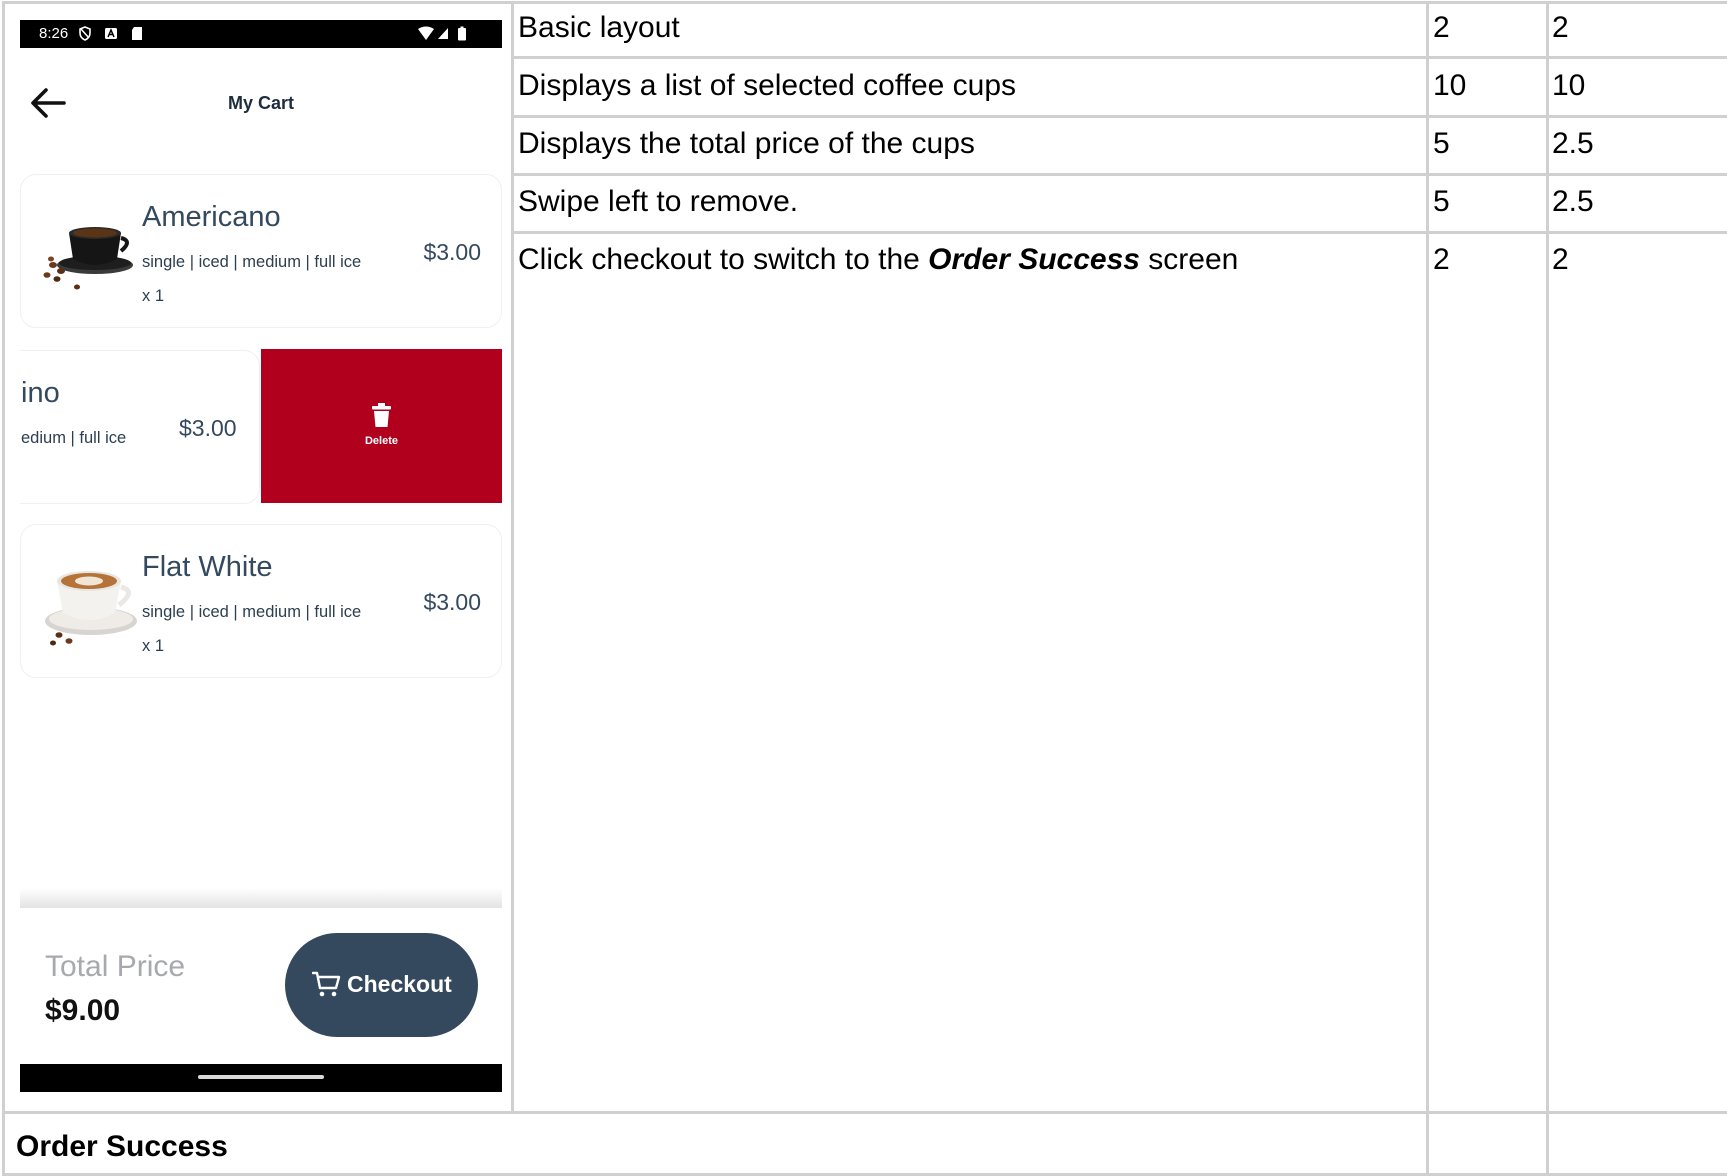 The width and height of the screenshot is (1727, 1176). Describe the element at coordinates (207, 567) in the screenshot. I see `item-name: Flat White` at that location.